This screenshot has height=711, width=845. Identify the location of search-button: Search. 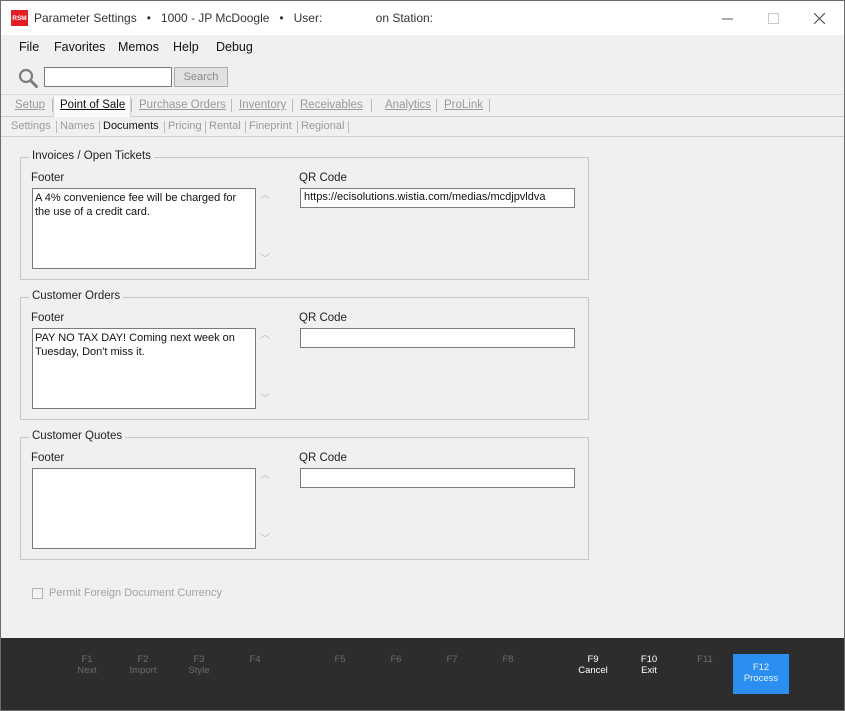
(201, 77).